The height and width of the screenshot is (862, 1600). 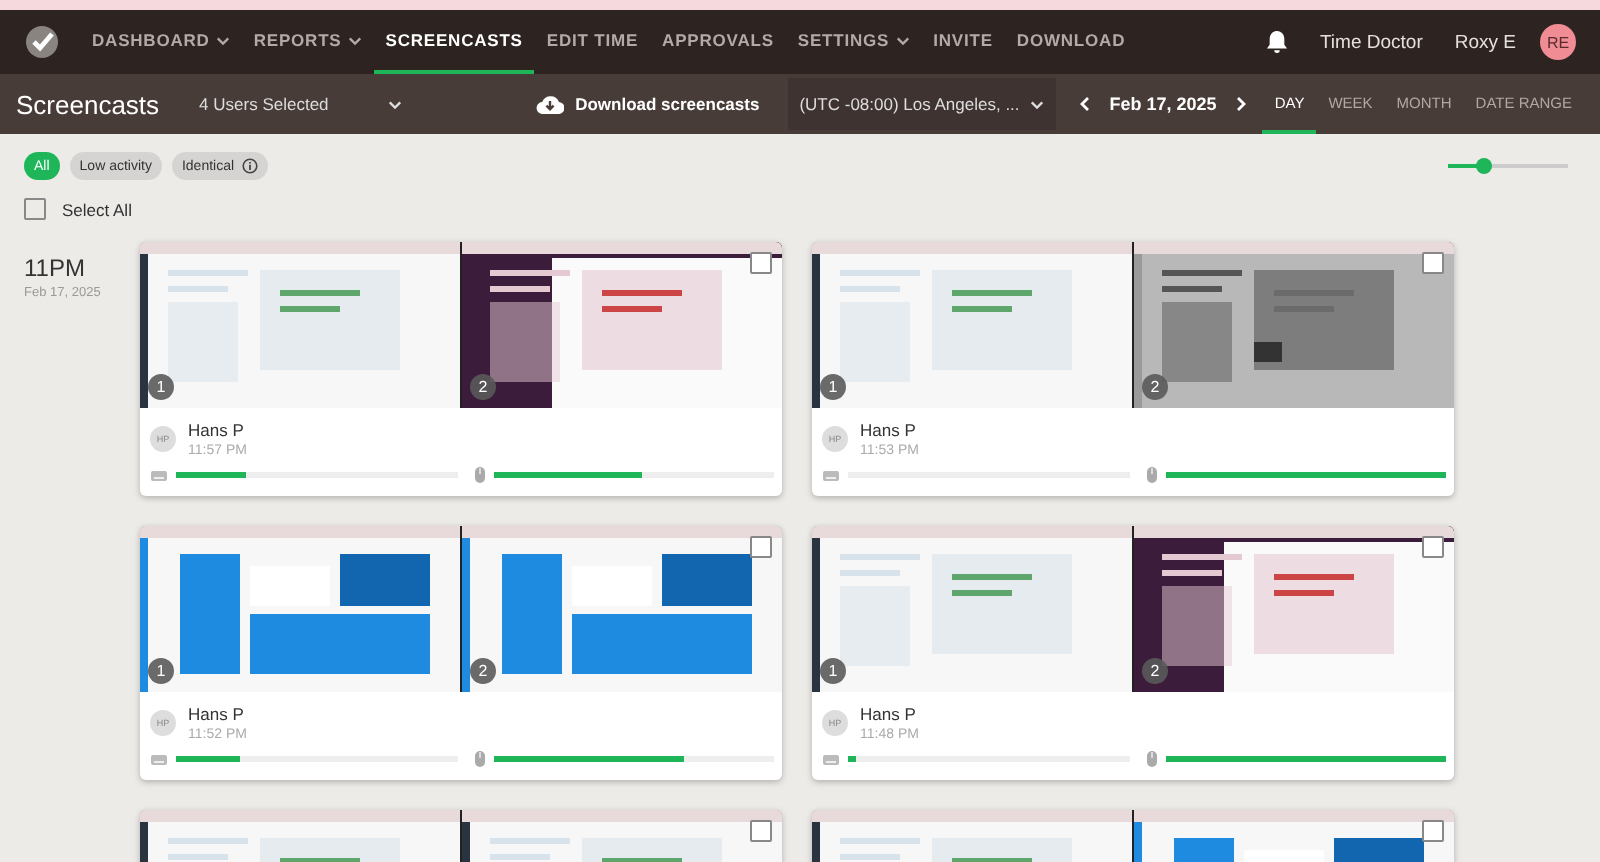 I want to click on nav-tab: REPORTS, so click(x=307, y=42).